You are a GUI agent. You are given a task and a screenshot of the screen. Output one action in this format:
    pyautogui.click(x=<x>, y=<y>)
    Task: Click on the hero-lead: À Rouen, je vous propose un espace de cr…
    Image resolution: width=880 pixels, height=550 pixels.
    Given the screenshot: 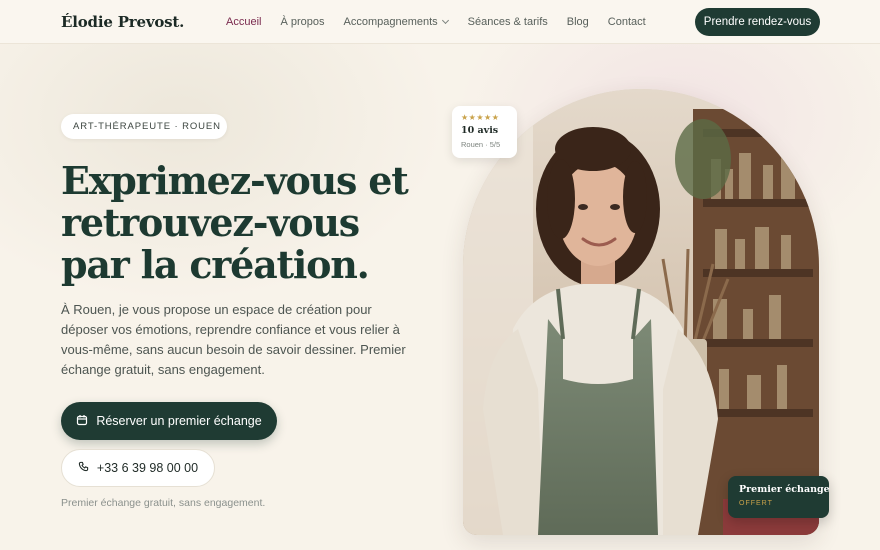 What is the action you would take?
    pyautogui.click(x=233, y=339)
    